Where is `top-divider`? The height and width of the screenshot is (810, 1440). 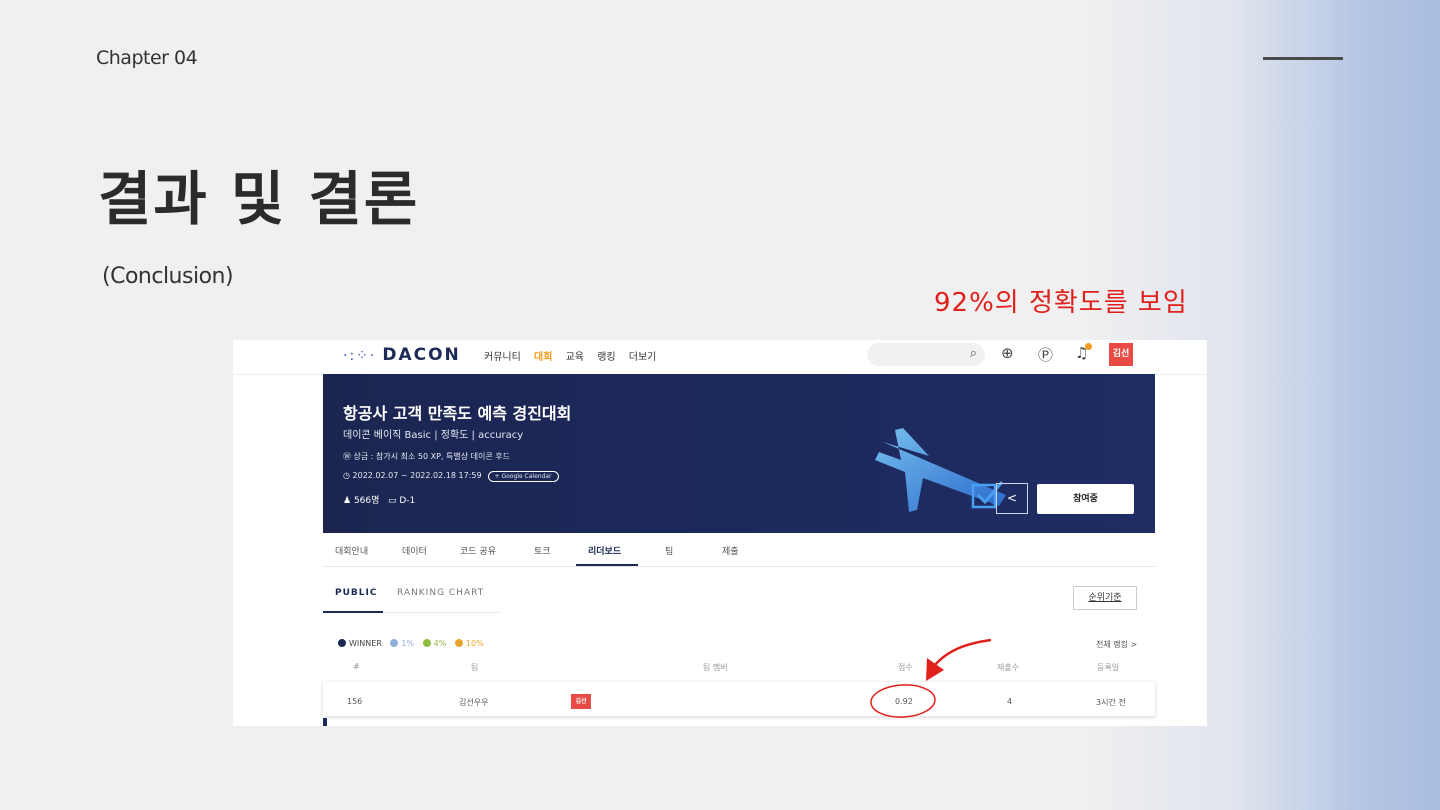
top-divider is located at coordinates (1303, 58).